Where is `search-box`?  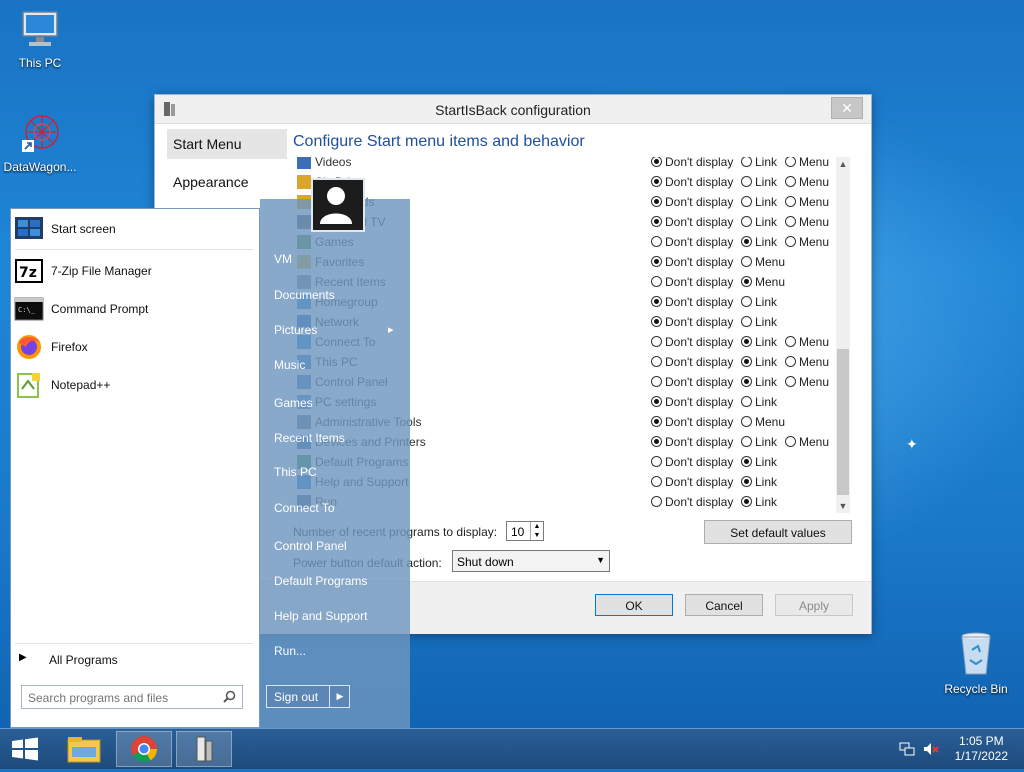
search-box is located at coordinates (132, 697).